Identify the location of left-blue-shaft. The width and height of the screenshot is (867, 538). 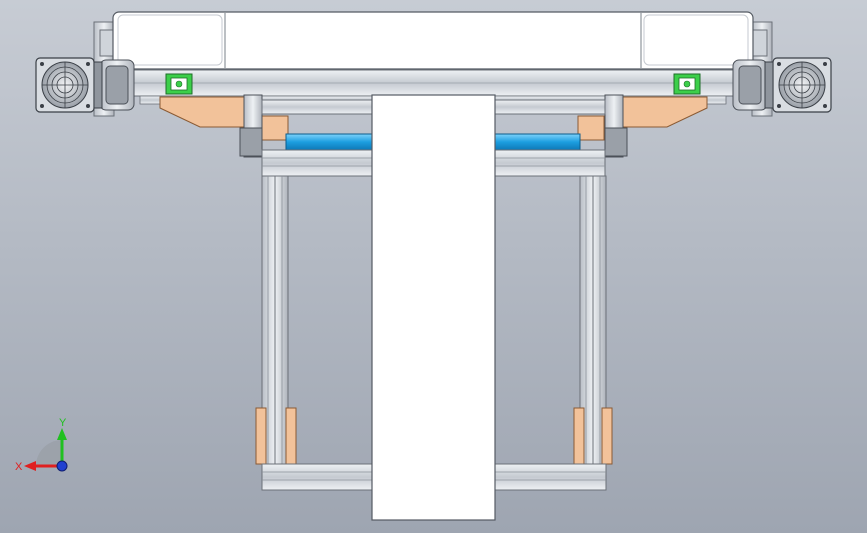
(330, 142).